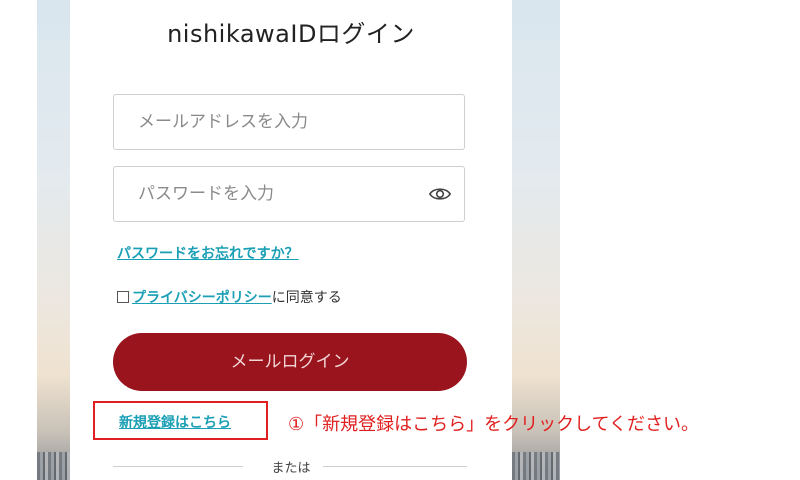  I want to click on agree-text: に同意する, so click(306, 298).